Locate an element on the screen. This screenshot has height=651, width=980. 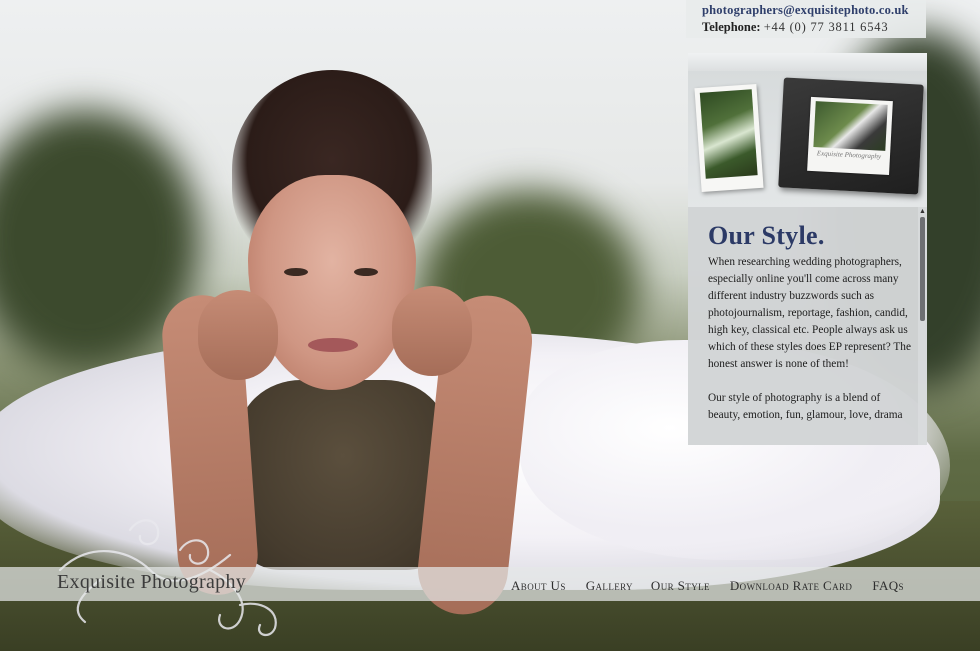
polaroid-photo is located at coordinates (729, 138).